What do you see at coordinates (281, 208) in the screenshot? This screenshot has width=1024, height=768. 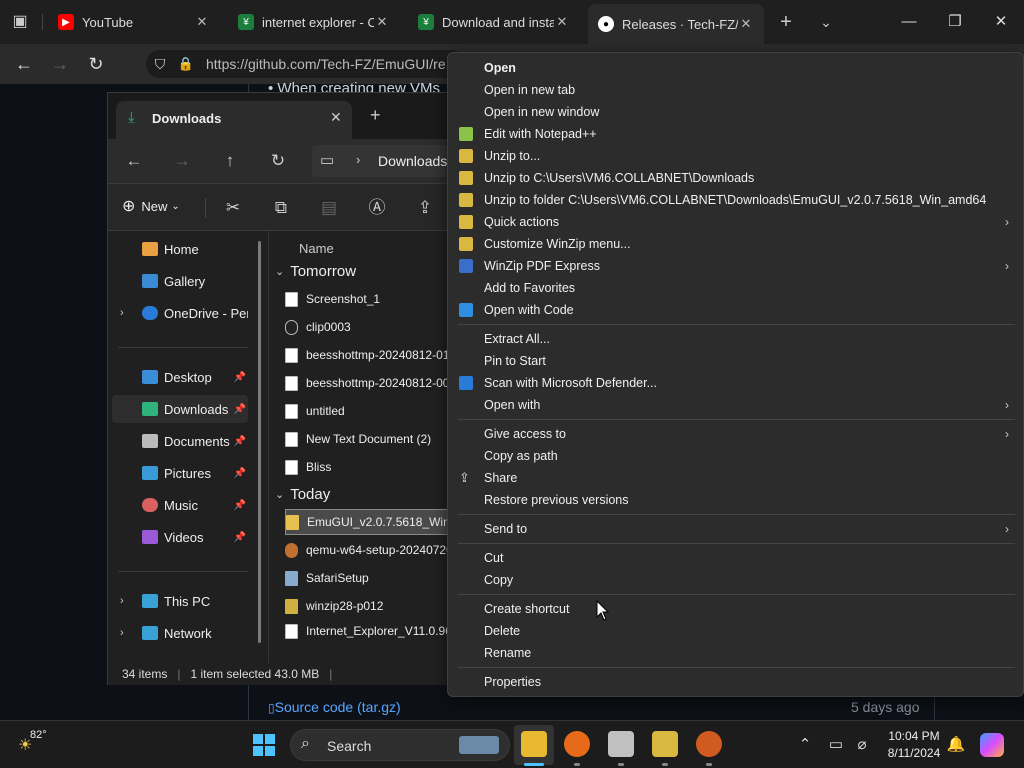 I see `copy-icon: ⧉` at bounding box center [281, 208].